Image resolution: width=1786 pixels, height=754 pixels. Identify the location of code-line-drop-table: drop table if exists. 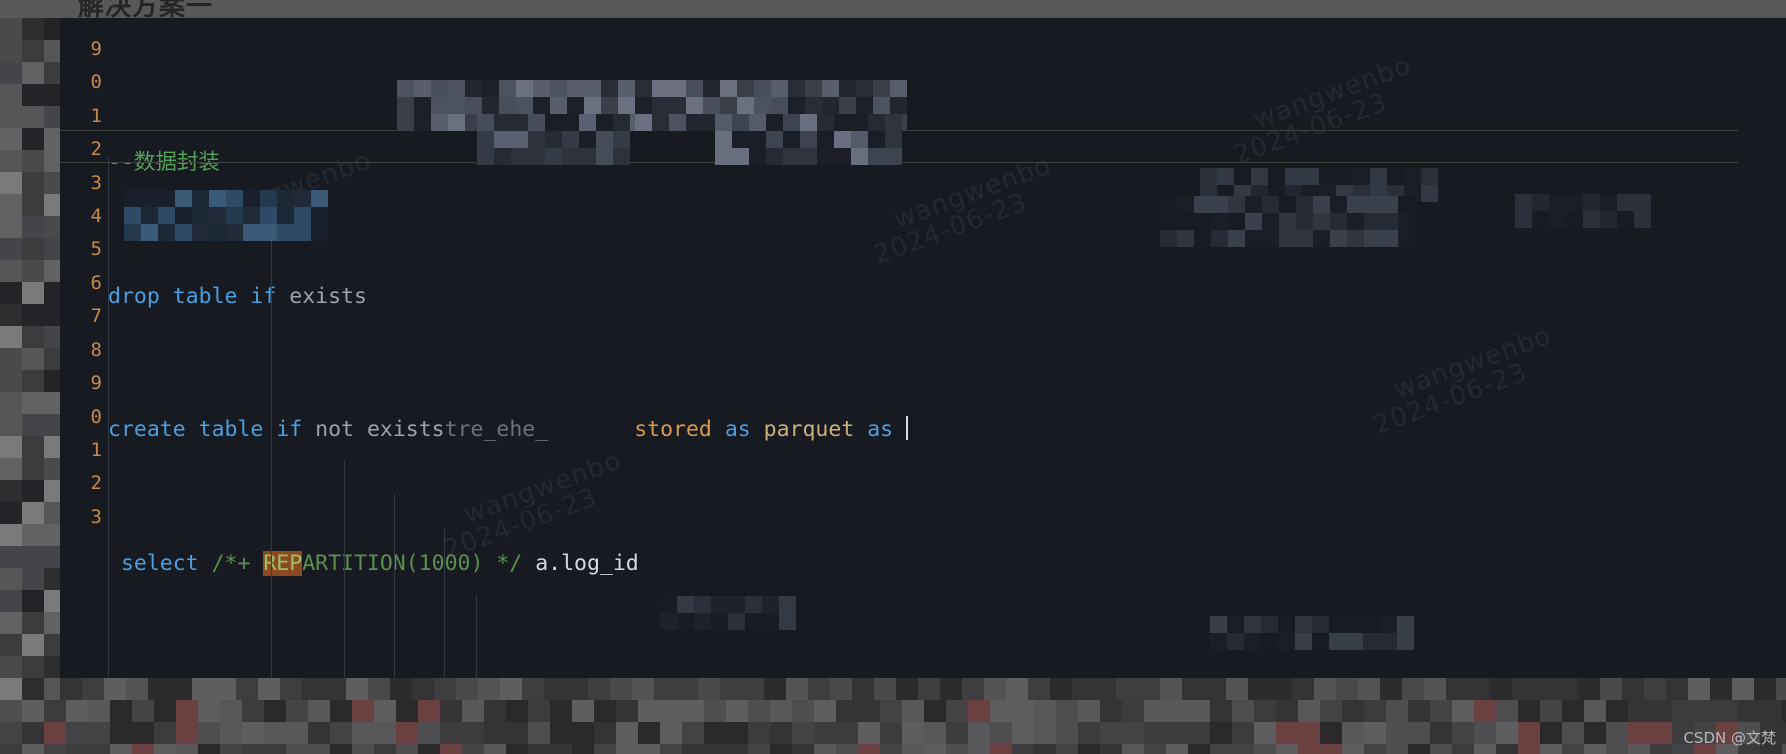
(947, 296).